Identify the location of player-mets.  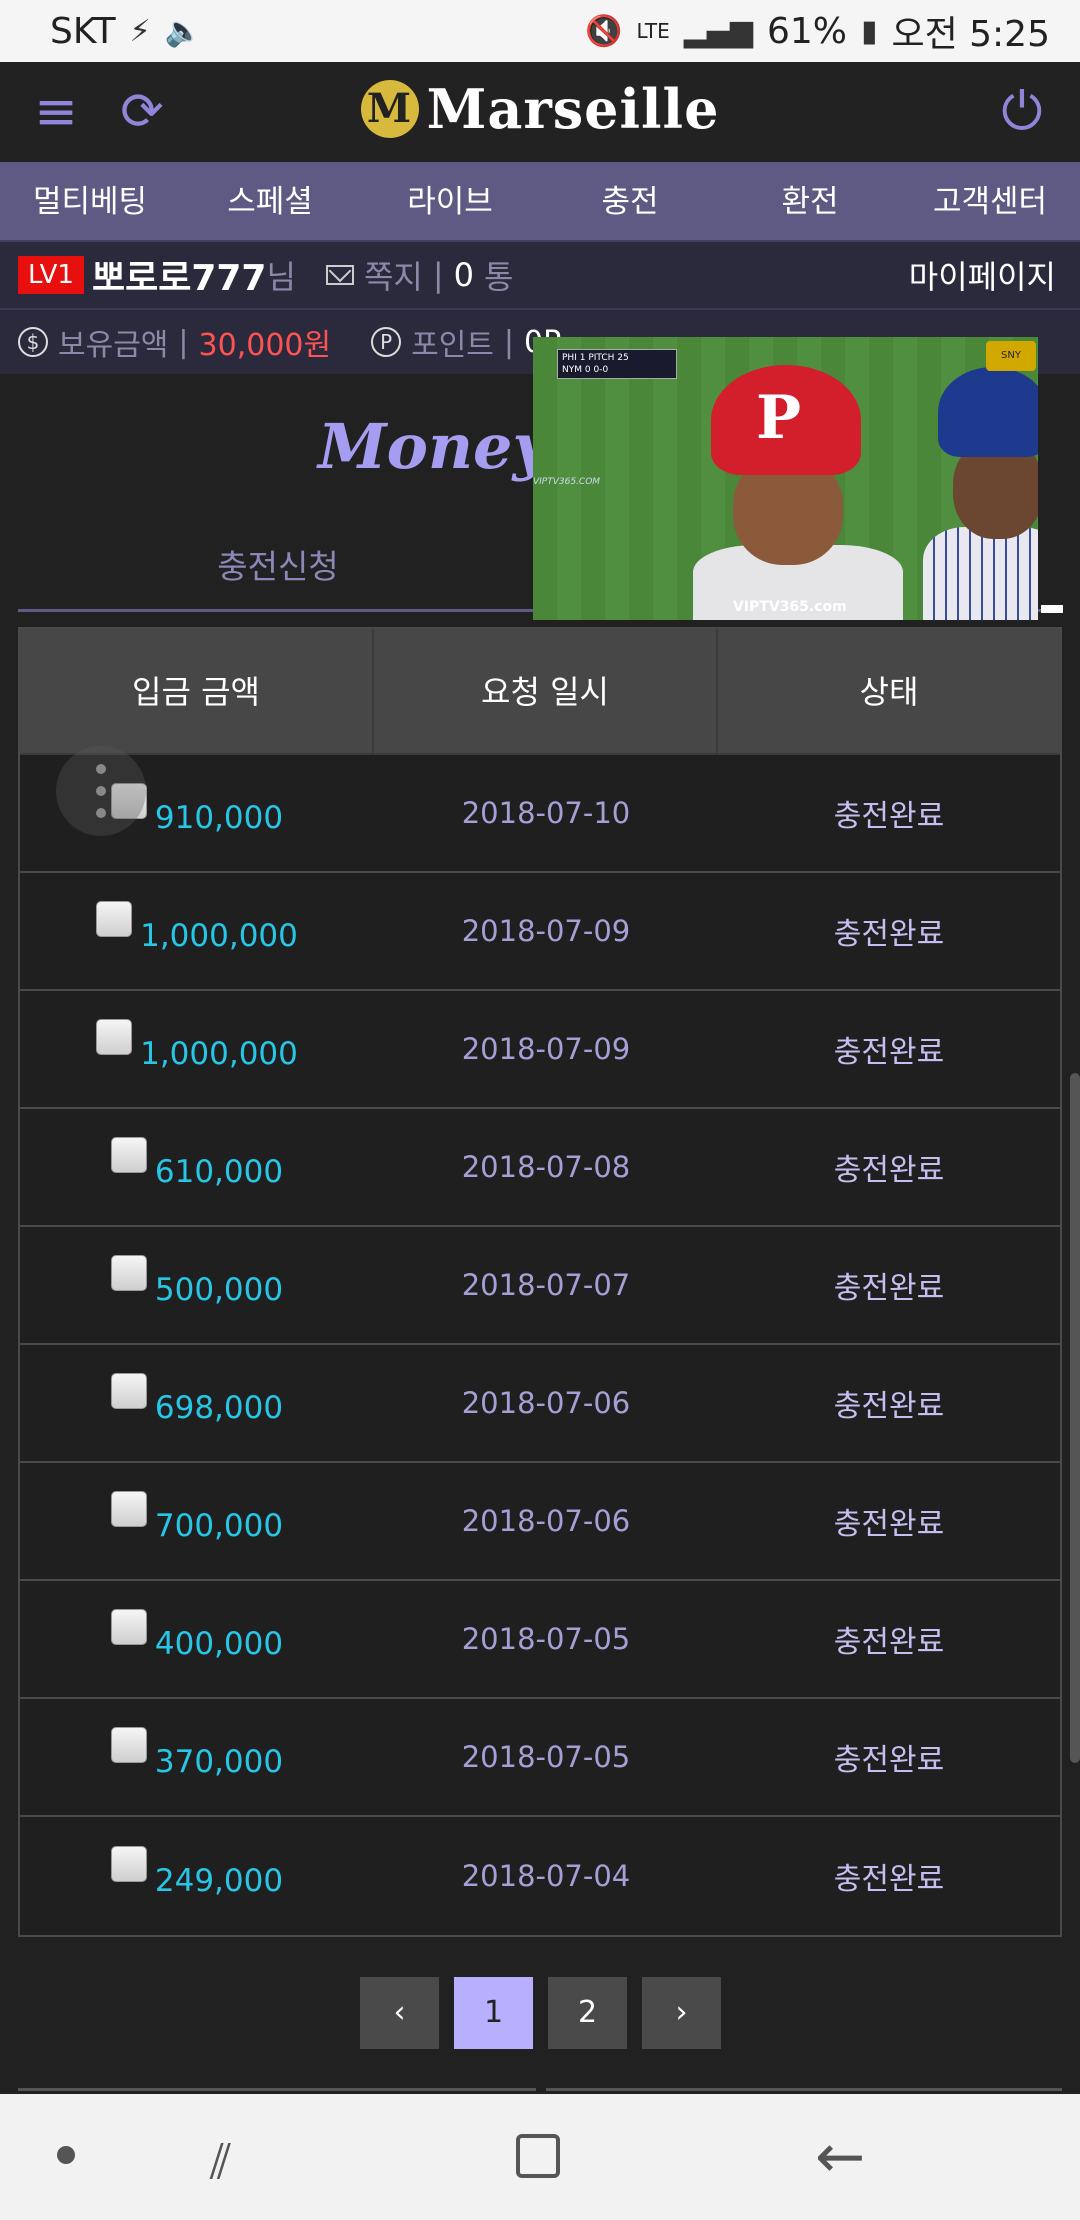
(980, 493).